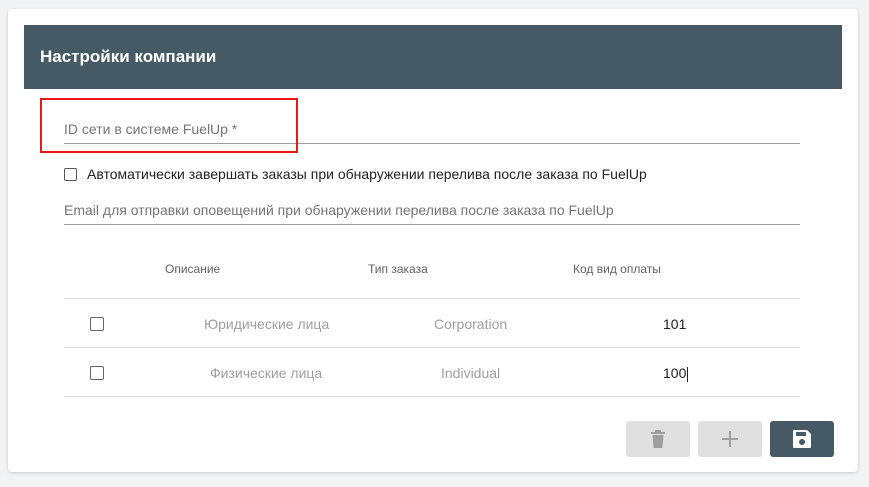 This screenshot has height=487, width=869. What do you see at coordinates (471, 324) in the screenshot?
I see `row-order-type: Corporation` at bounding box center [471, 324].